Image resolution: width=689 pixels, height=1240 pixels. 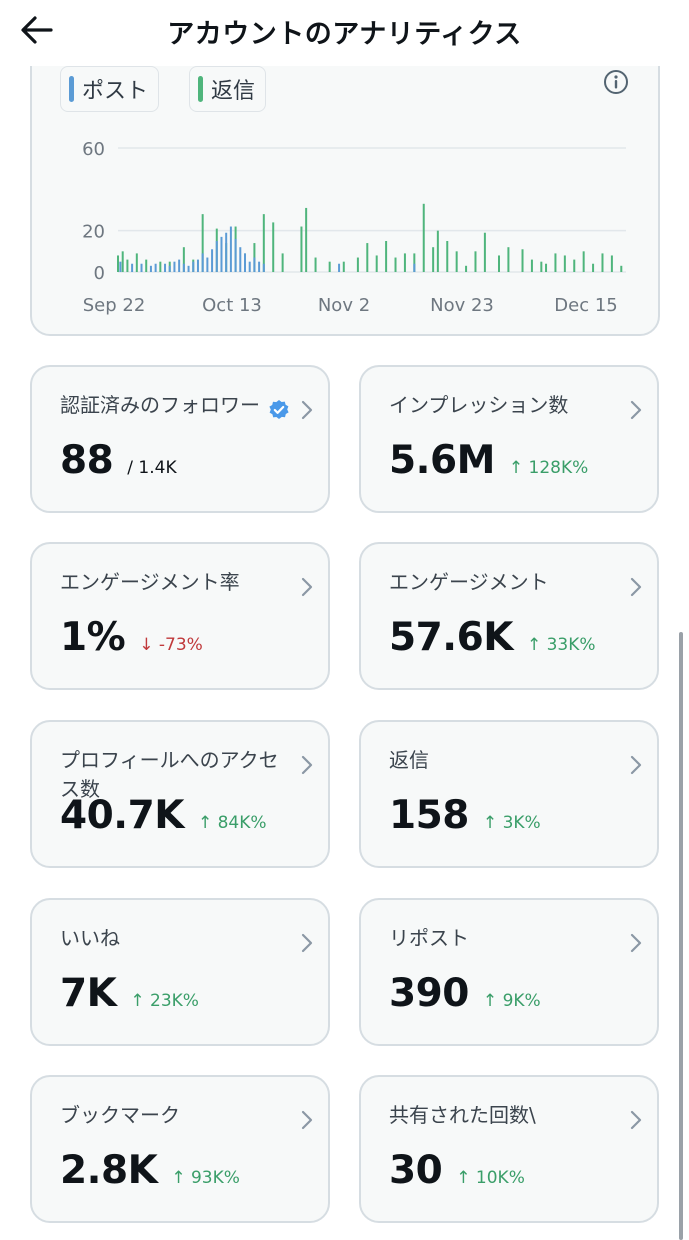 I want to click on metric-card: エンゲージメント率 1% ↓ -73%, so click(x=180, y=616).